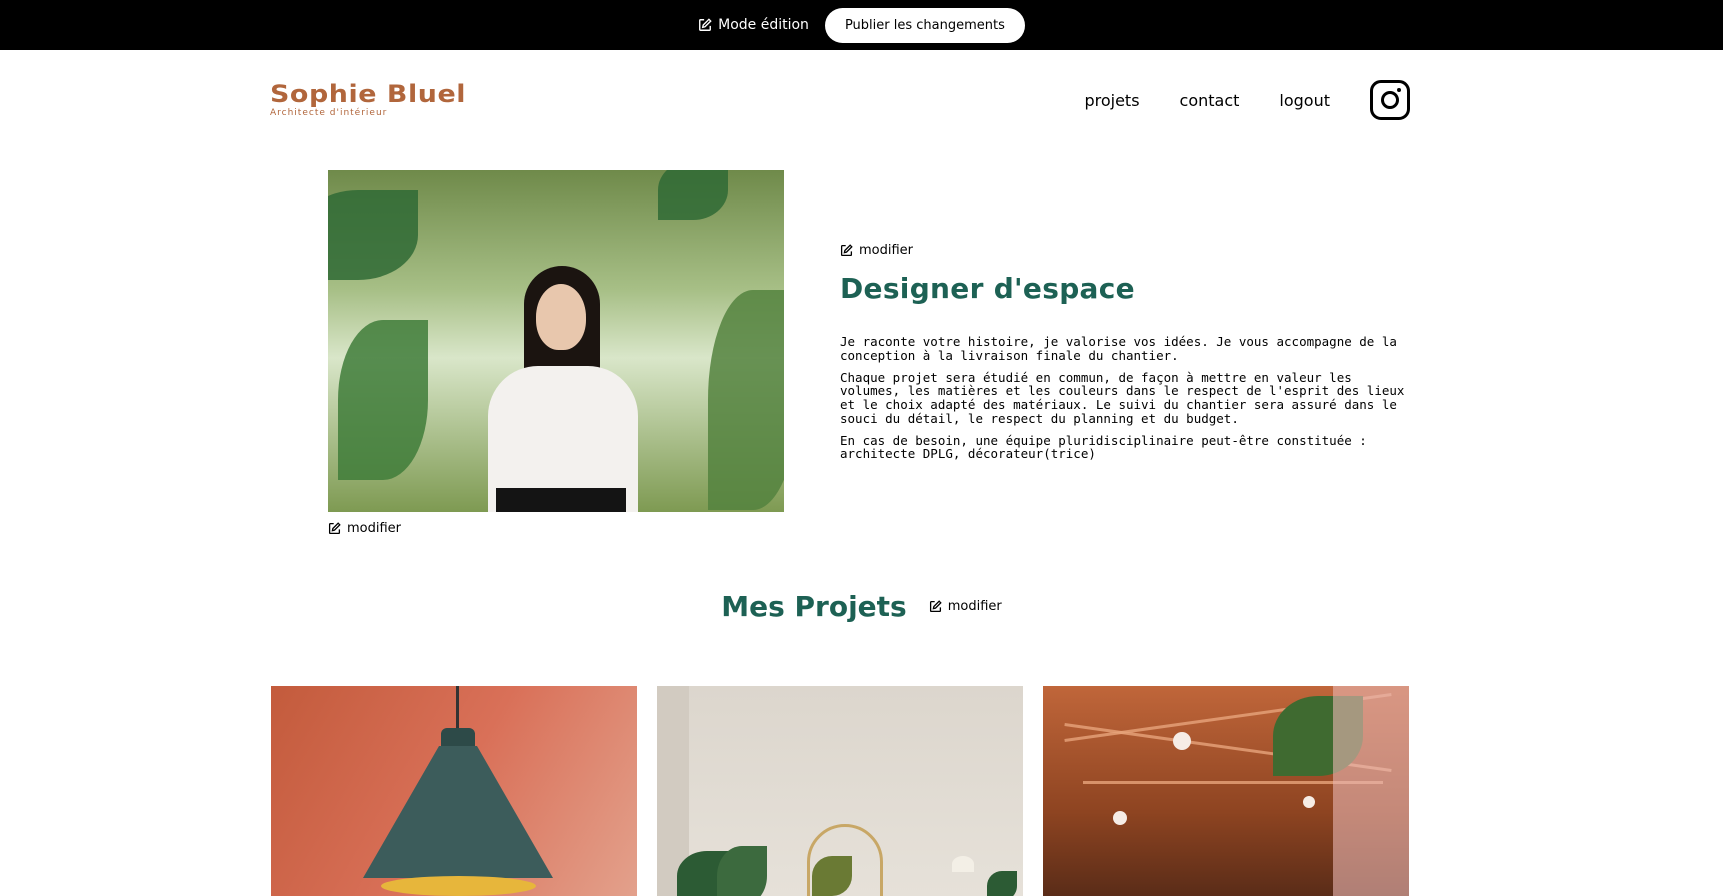 The width and height of the screenshot is (1723, 896). What do you see at coordinates (329, 113) in the screenshot?
I see `logo-subtitle: Architecte d'intérieur` at bounding box center [329, 113].